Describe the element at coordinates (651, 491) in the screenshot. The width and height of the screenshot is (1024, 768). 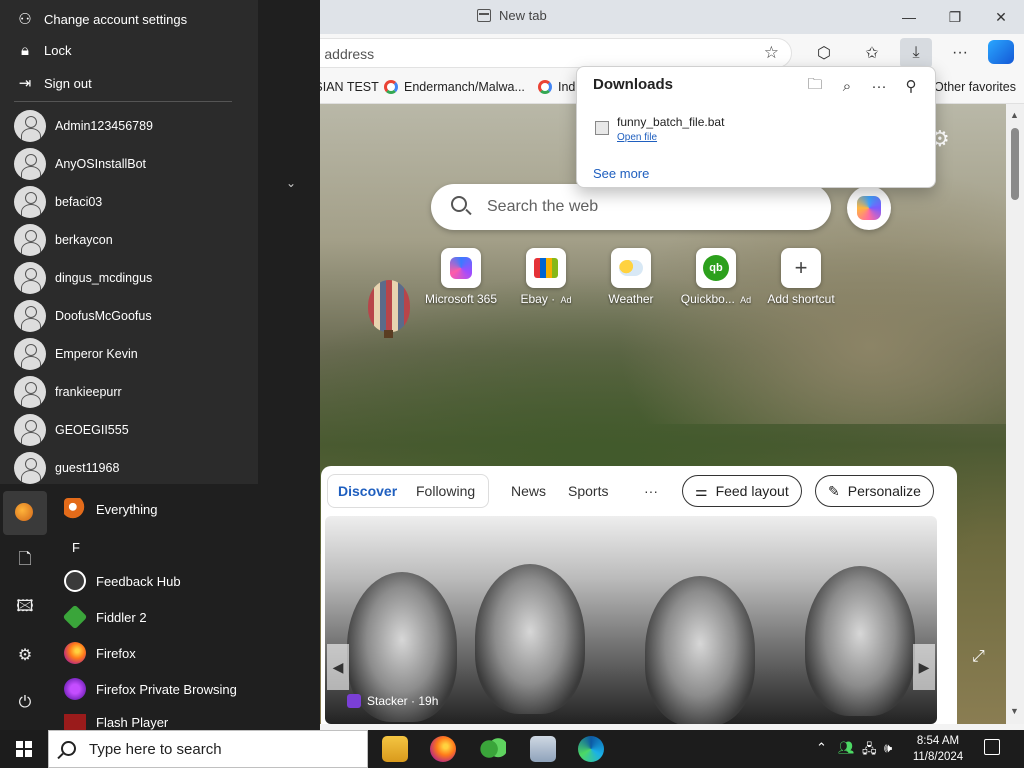
I see `feed-more-tabs-icon: ···` at that location.